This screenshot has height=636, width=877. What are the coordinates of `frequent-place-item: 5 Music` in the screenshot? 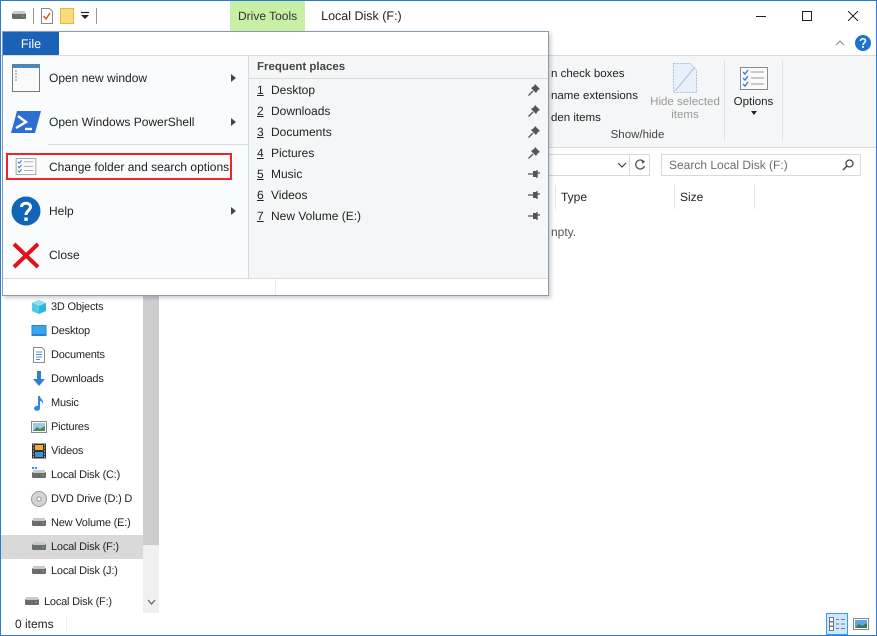 It's located at (398, 173).